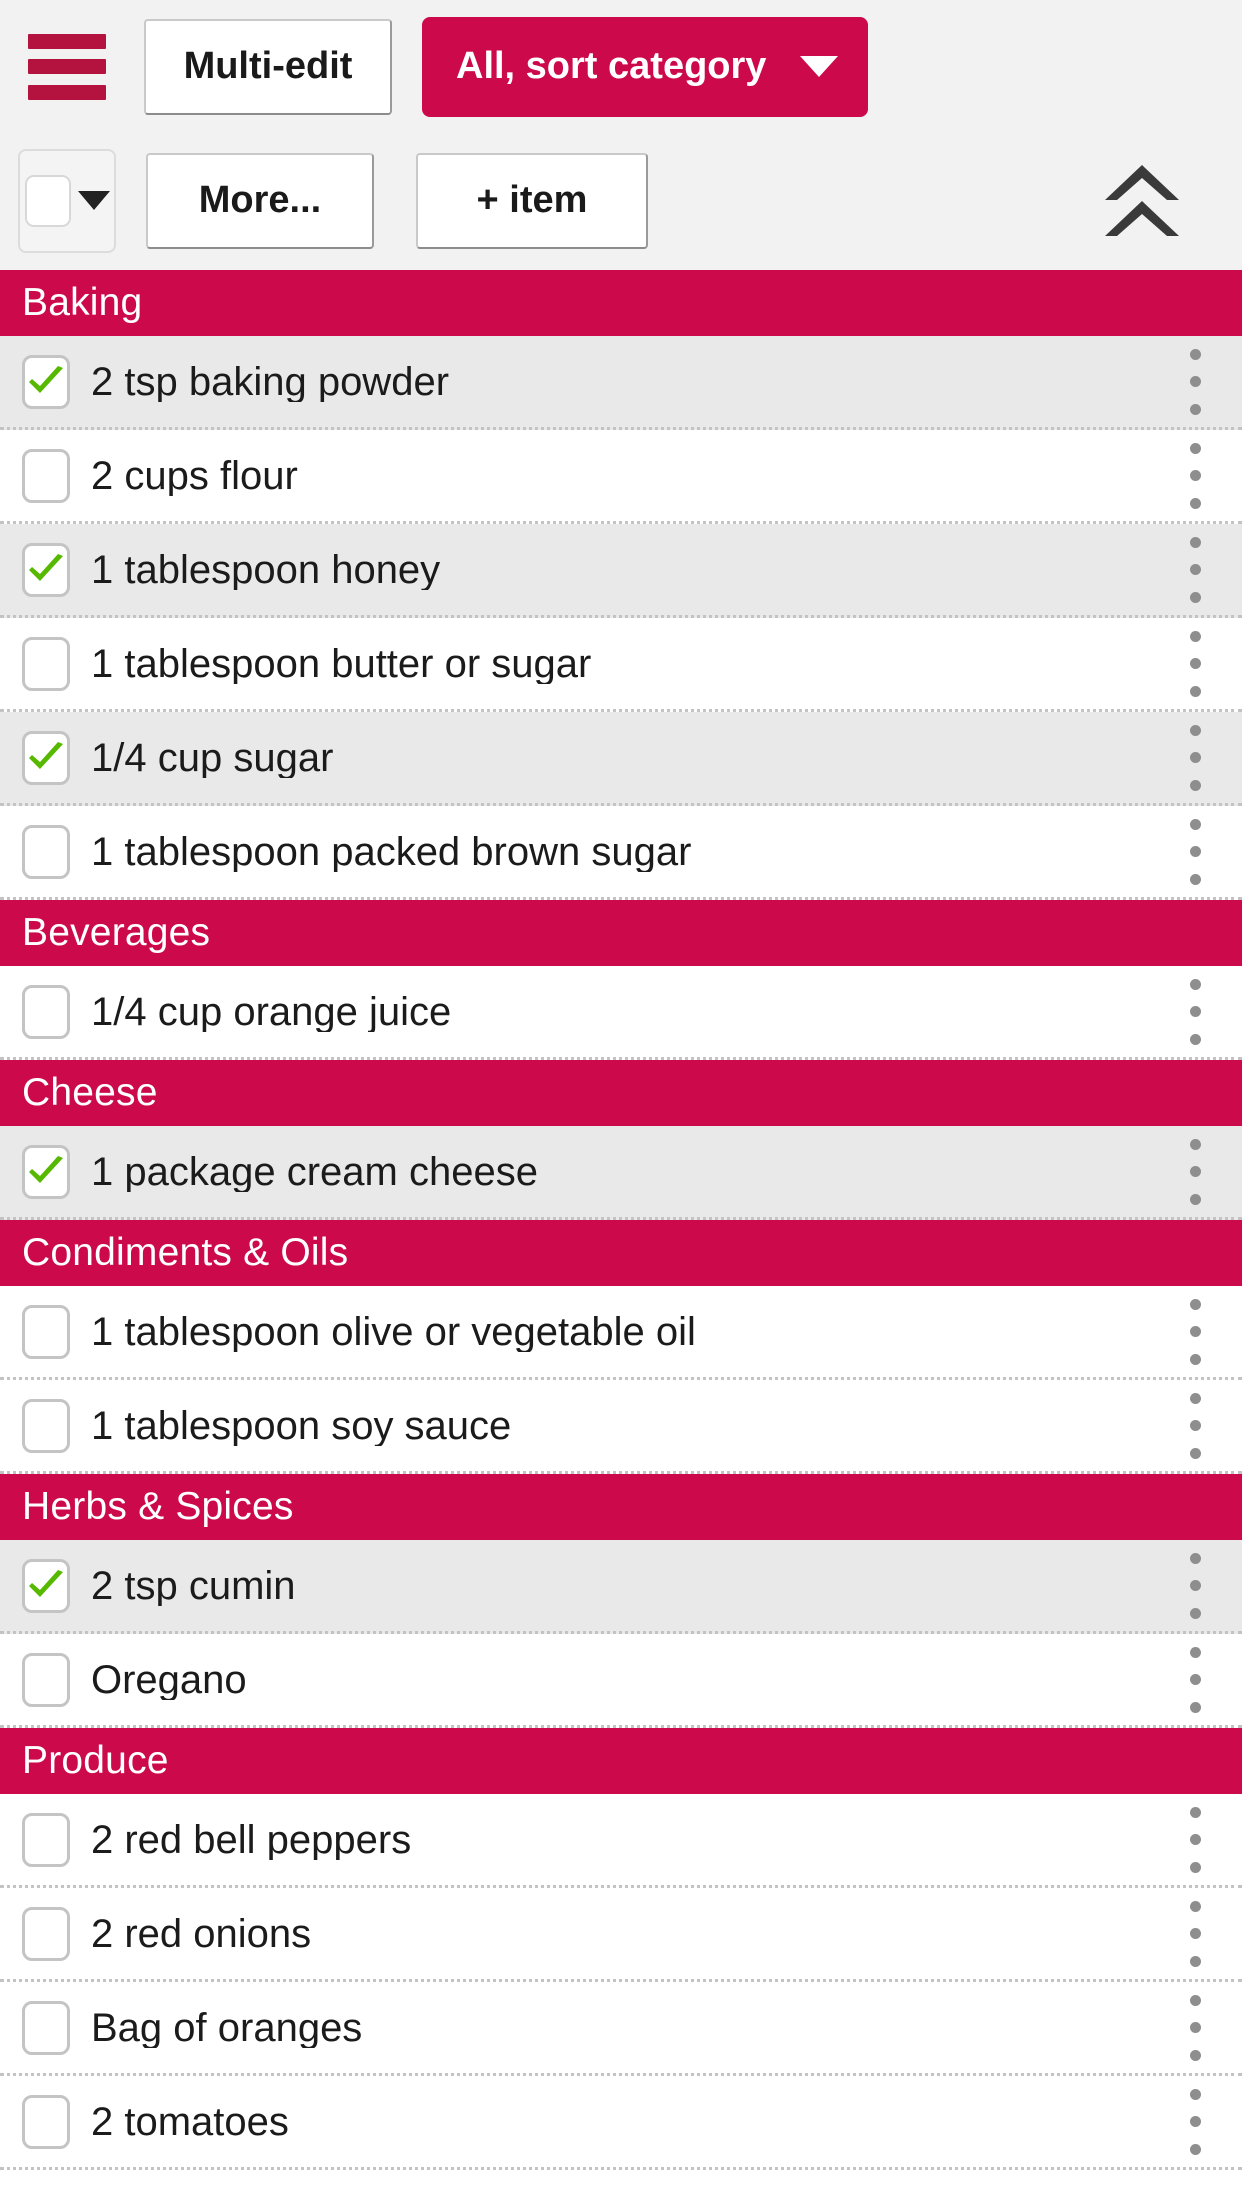 The height and width of the screenshot is (2208, 1242). Describe the element at coordinates (268, 66) in the screenshot. I see `multi-edit-button: Multi-edit` at that location.